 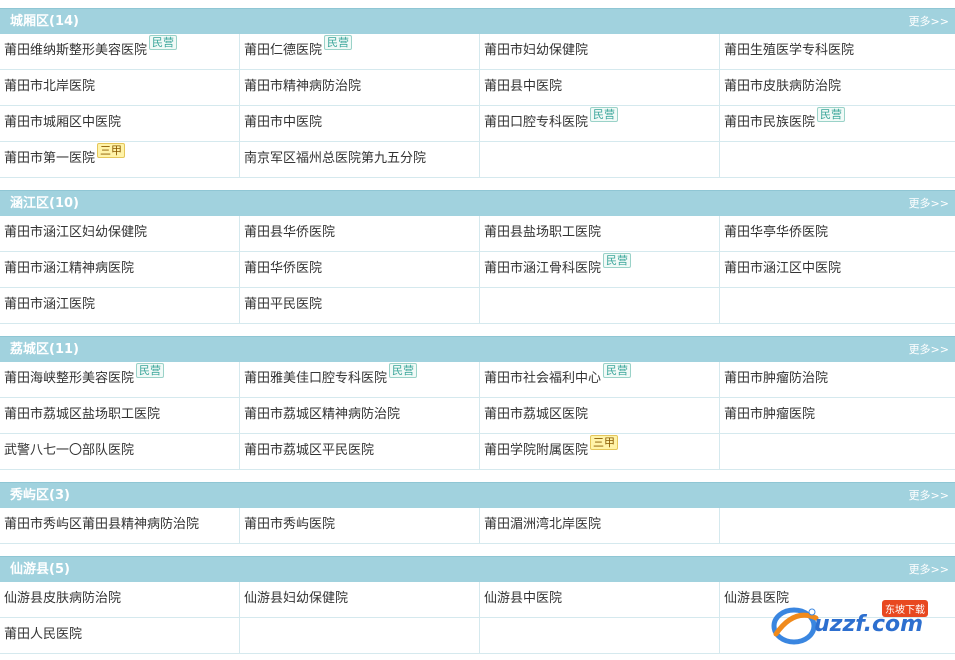 What do you see at coordinates (40, 495) in the screenshot?
I see `section-title: 秀屿区(3)` at bounding box center [40, 495].